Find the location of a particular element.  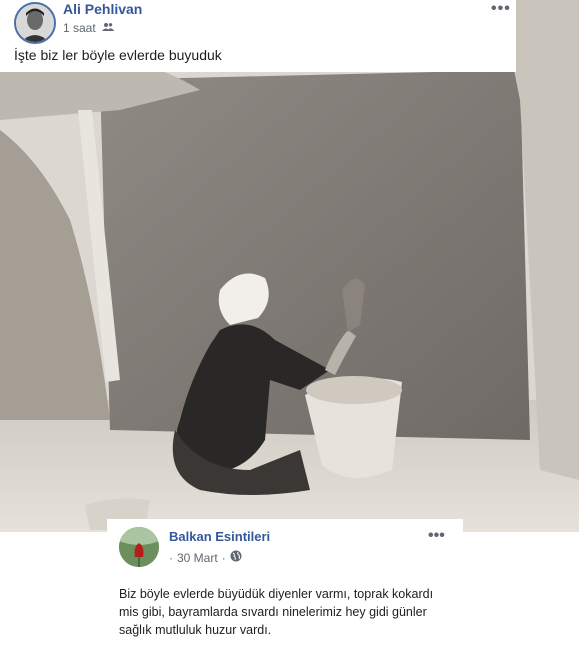

shared-timestamp: 30 Mart is located at coordinates (197, 558).